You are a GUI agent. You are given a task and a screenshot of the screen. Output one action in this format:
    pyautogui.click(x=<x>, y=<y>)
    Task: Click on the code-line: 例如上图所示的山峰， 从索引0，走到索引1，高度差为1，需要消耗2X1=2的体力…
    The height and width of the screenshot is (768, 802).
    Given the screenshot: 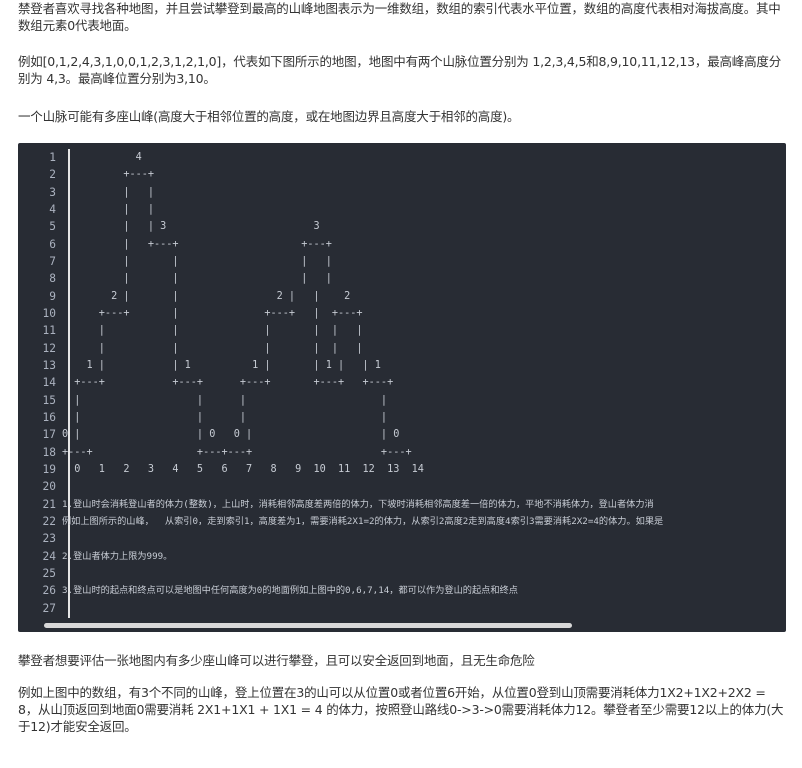 What is the action you would take?
    pyautogui.click(x=363, y=521)
    